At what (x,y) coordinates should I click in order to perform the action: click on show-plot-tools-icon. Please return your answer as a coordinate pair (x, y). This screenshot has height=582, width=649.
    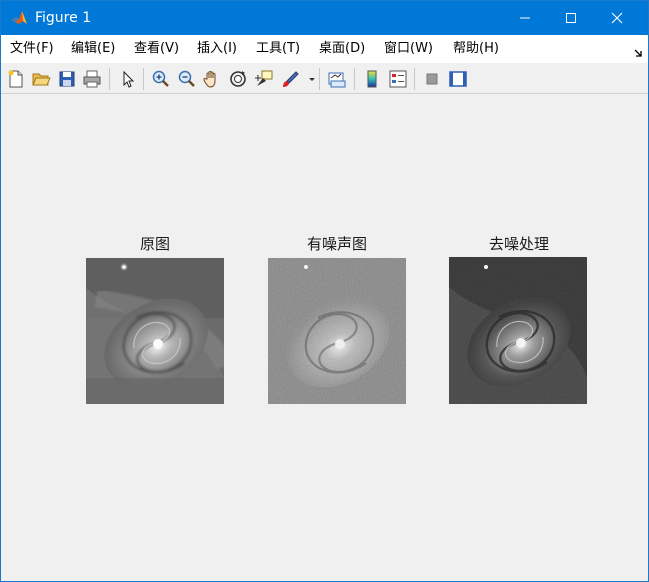
    Looking at the image, I should click on (458, 79).